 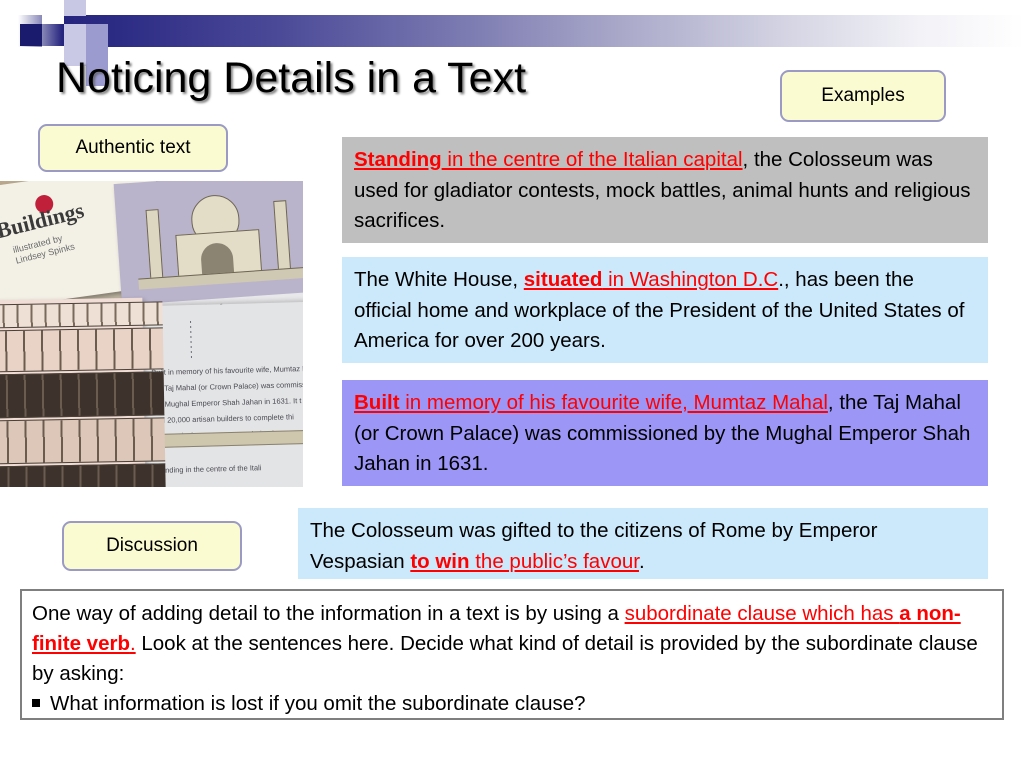 I want to click on callout-discussion-label: Discussion, so click(x=152, y=545).